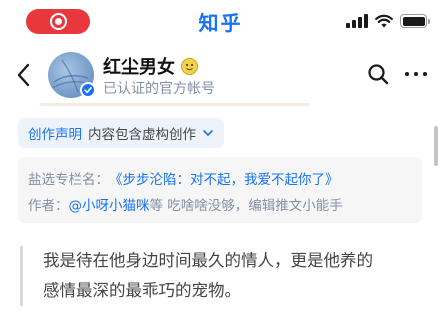  I want to click on author-link: @小呀小猫咪, so click(109, 204).